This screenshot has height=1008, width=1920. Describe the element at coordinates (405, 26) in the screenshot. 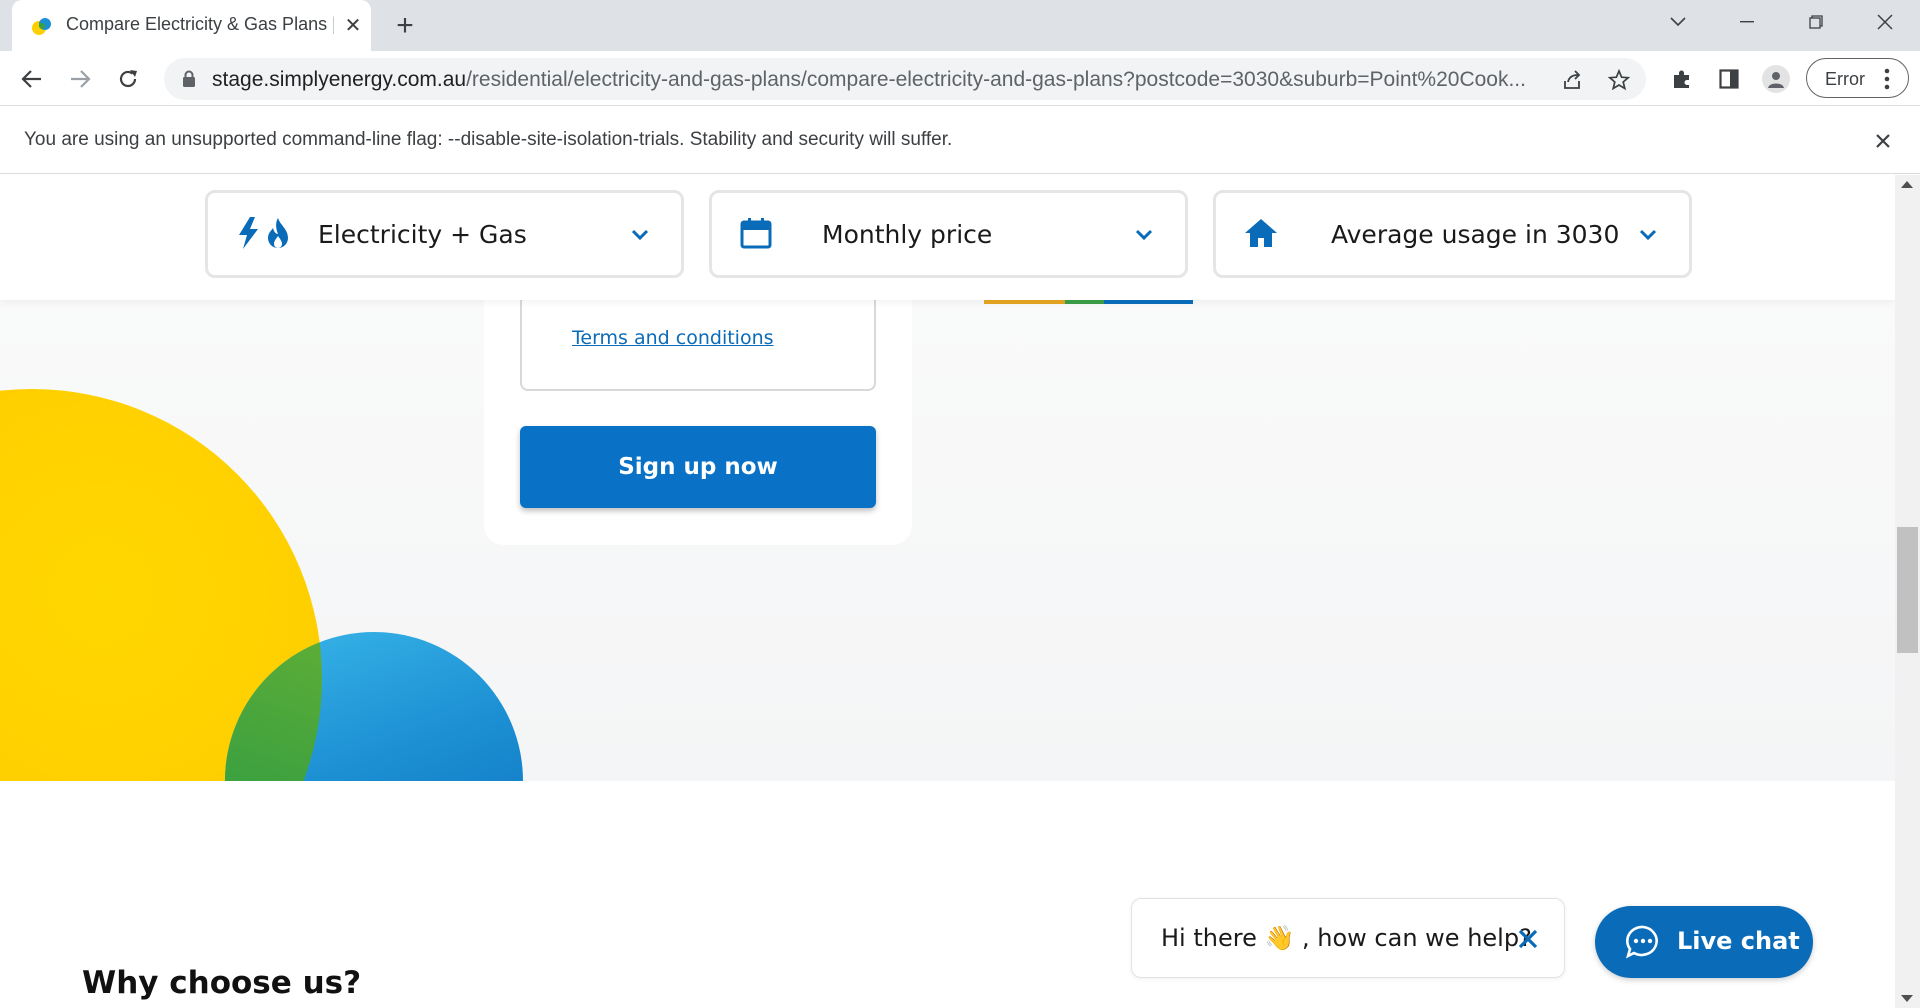

I see `new-tab-icon: +` at that location.